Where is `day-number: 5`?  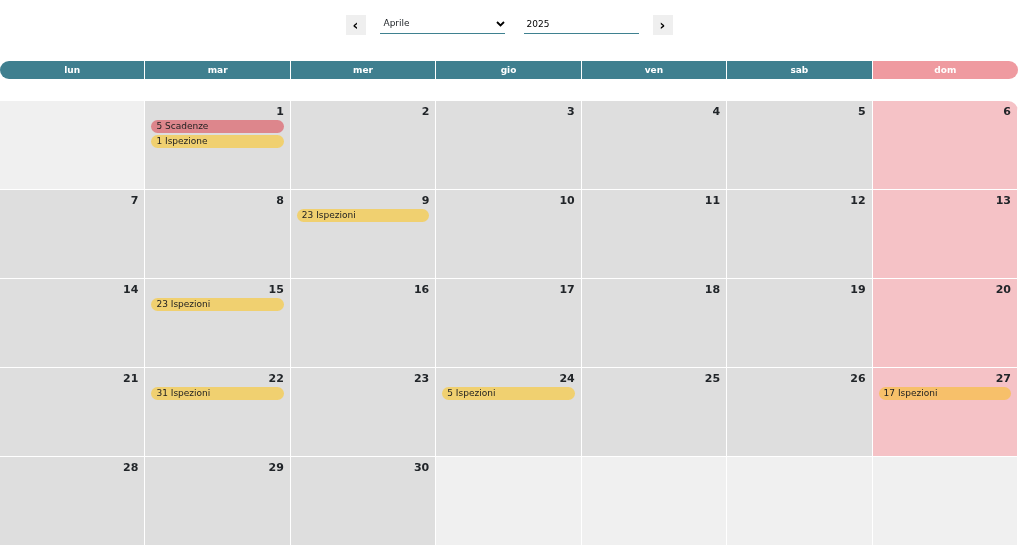 day-number: 5 is located at coordinates (861, 111).